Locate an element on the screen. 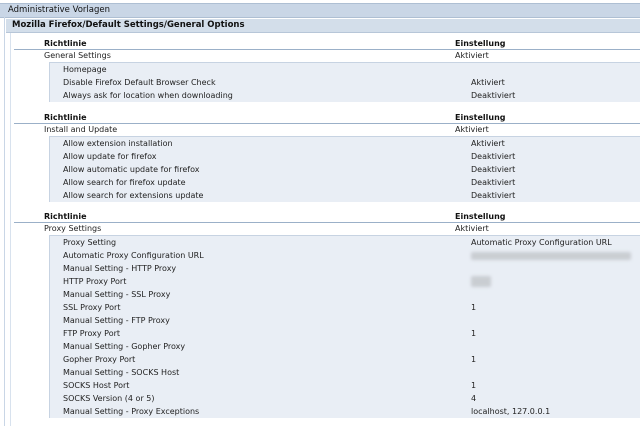  policy-value: Automatic Proxy Configuration URL is located at coordinates (541, 242).